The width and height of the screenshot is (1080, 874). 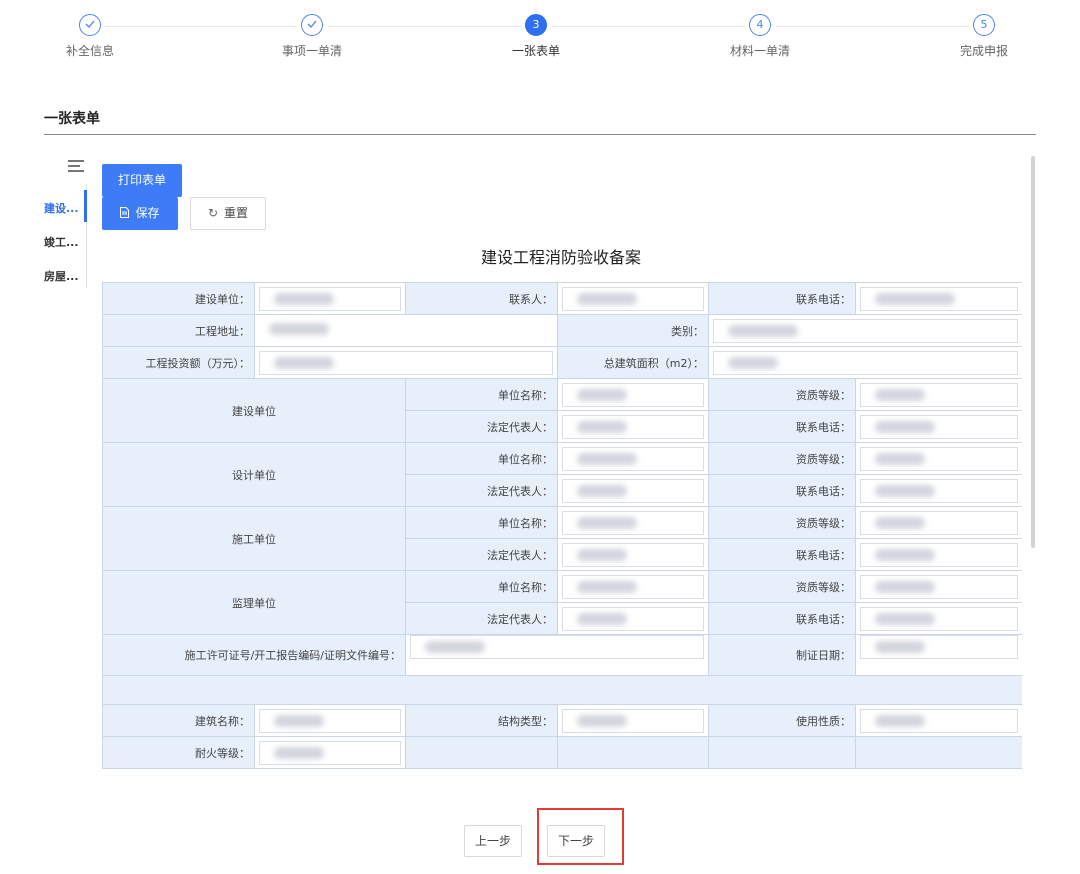 What do you see at coordinates (1033, 352) in the screenshot?
I see `vertical-scrollbar` at bounding box center [1033, 352].